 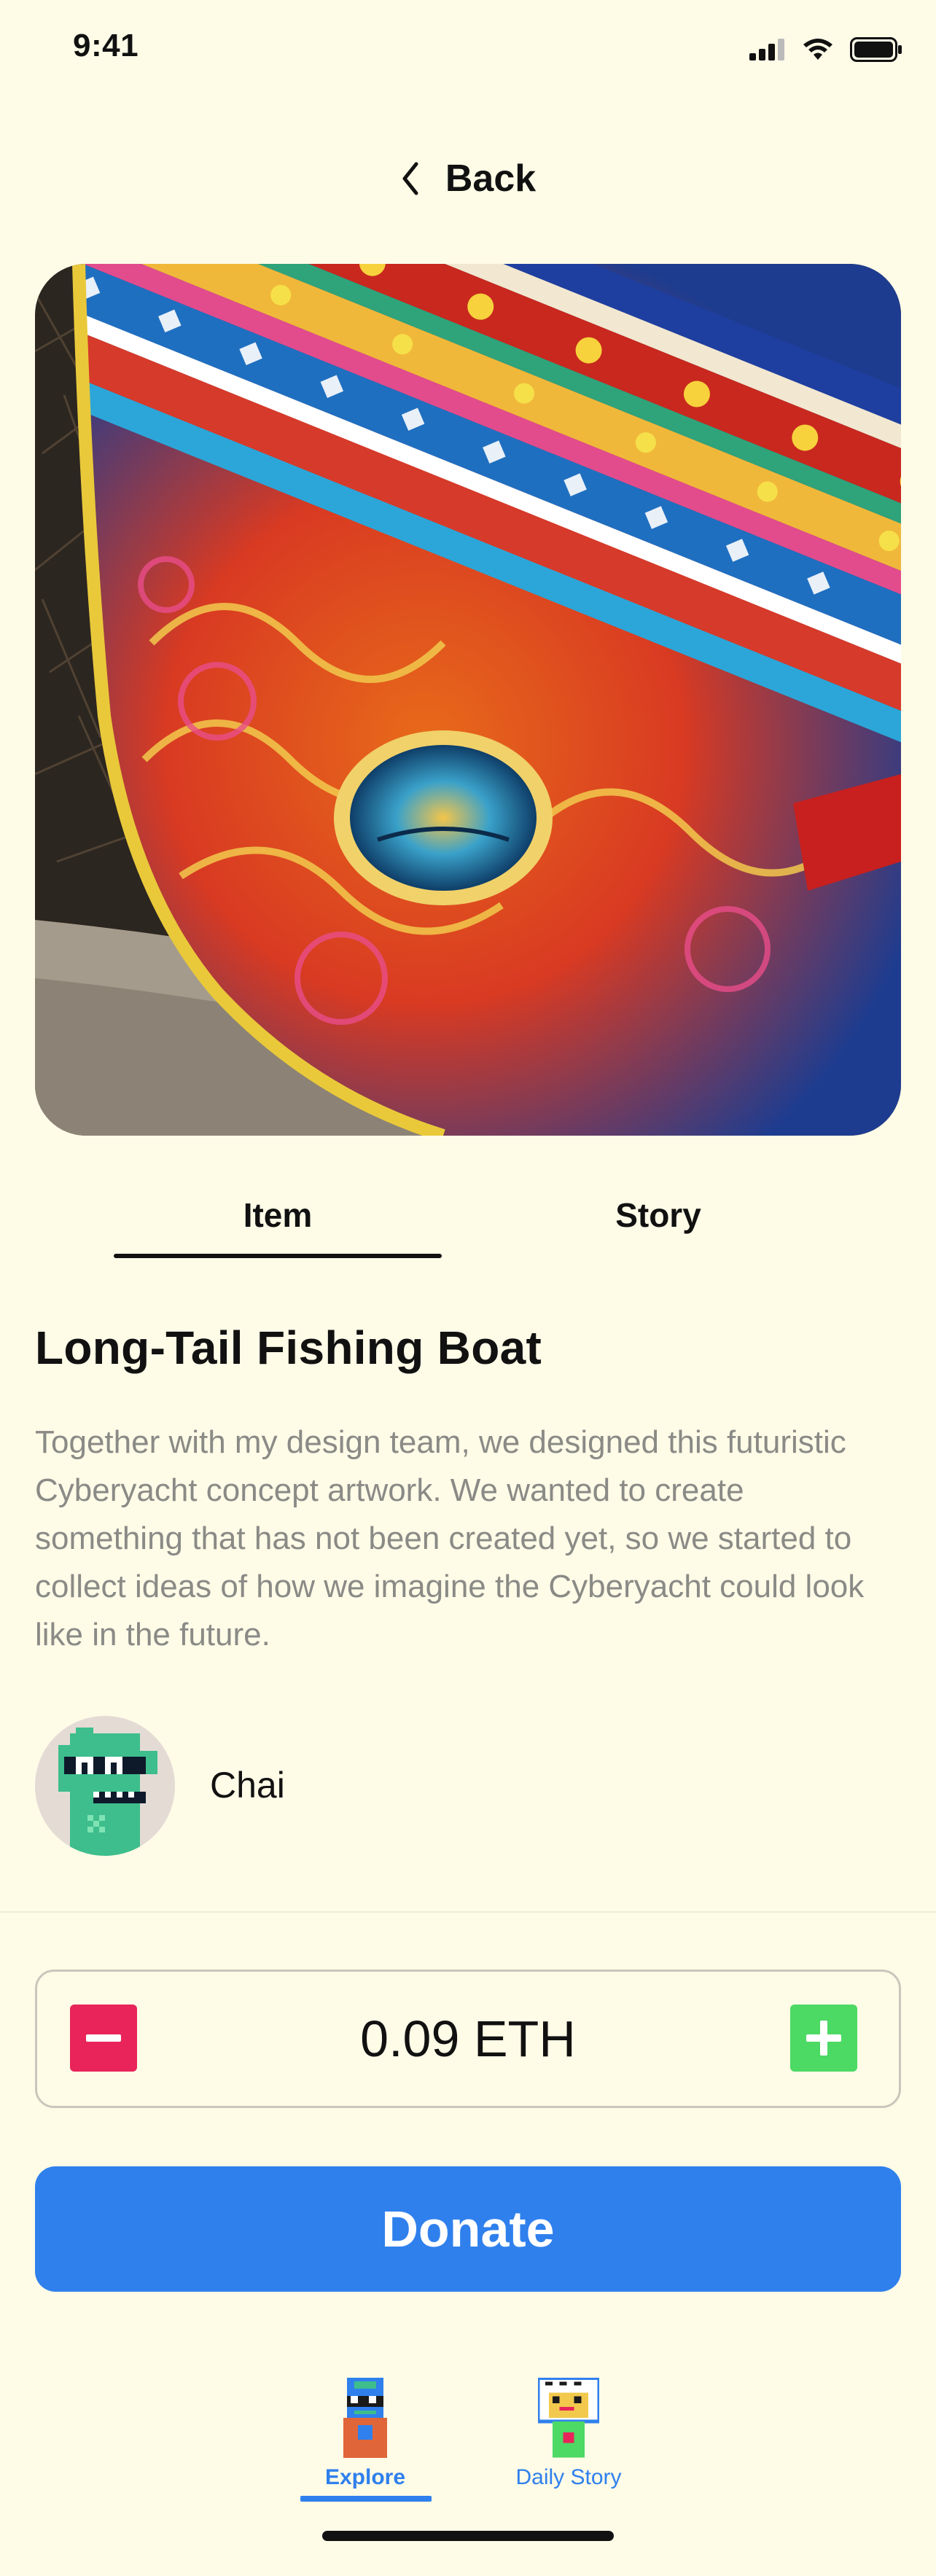 I want to click on active-tab-indicator, so click(x=278, y=1256).